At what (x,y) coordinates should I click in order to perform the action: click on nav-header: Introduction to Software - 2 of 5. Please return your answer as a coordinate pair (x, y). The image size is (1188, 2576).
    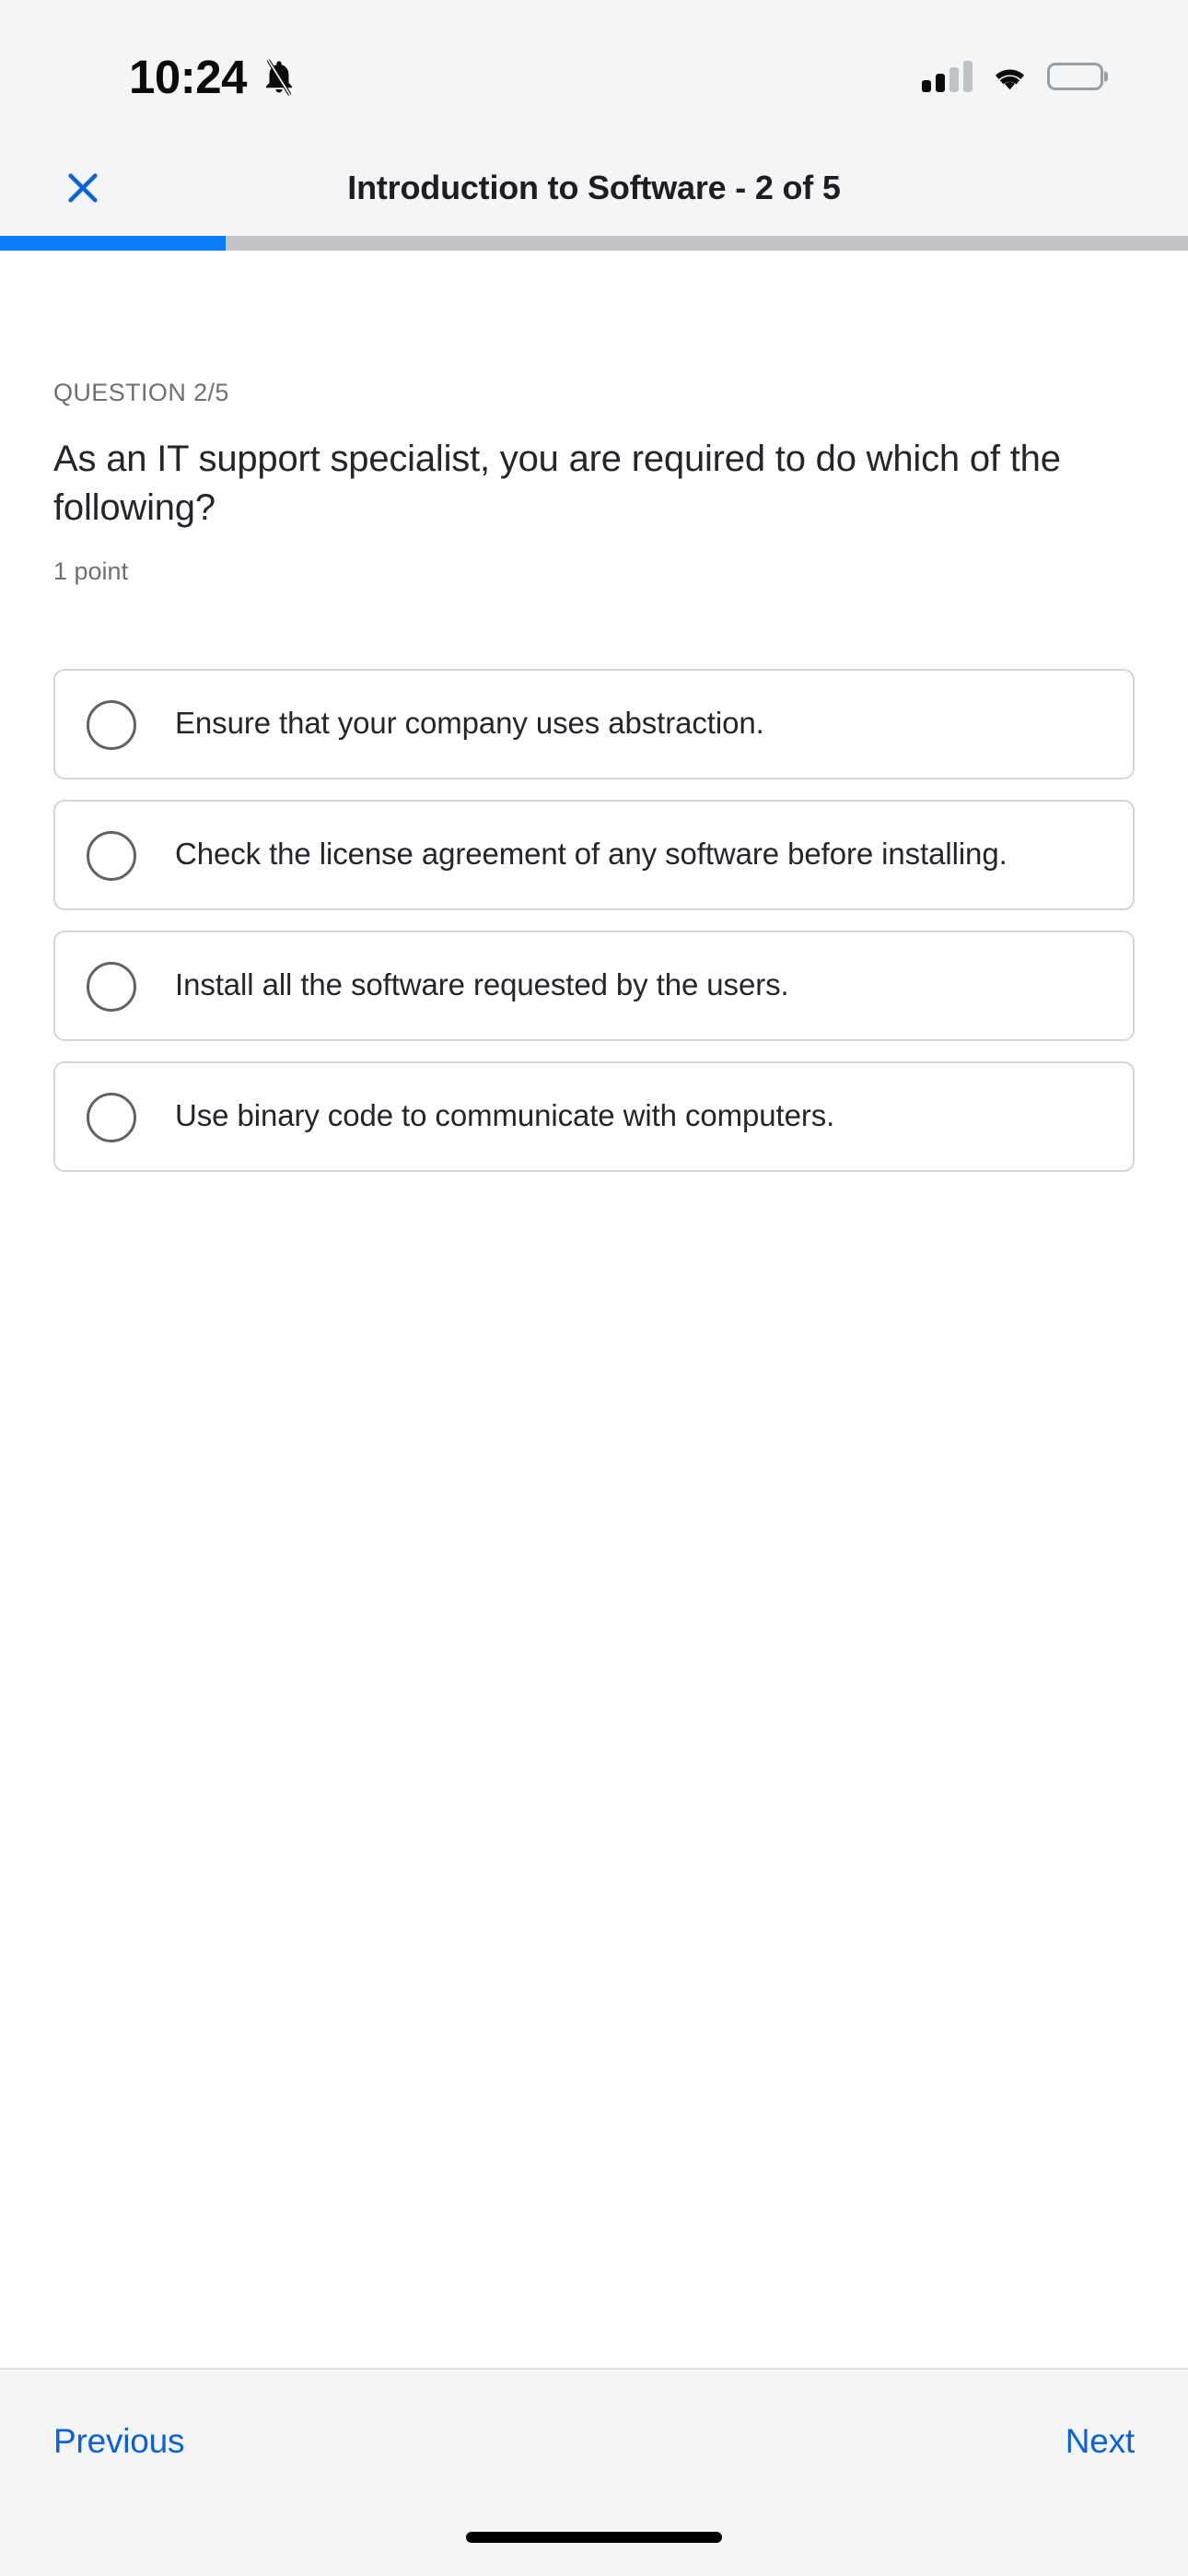
    Looking at the image, I should click on (594, 188).